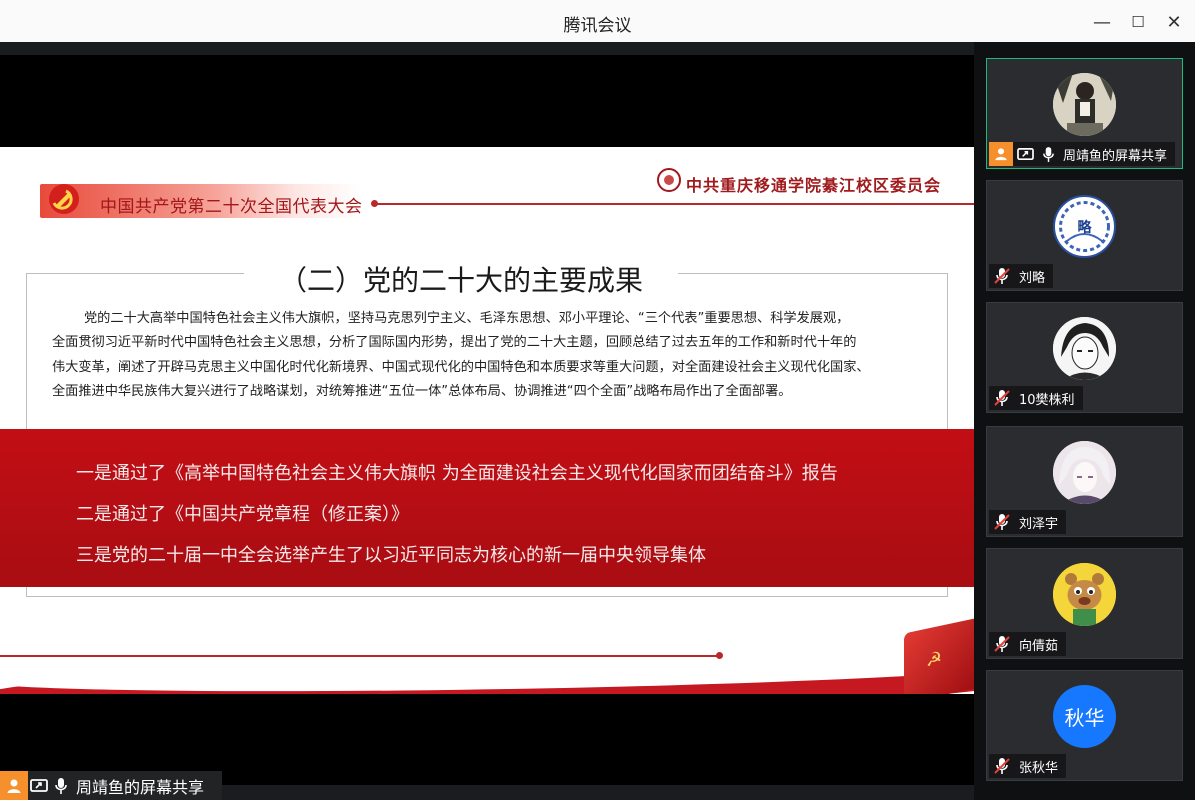 Image resolution: width=1195 pixels, height=800 pixels. I want to click on participant-label: 刘泽宇, so click(1028, 522).